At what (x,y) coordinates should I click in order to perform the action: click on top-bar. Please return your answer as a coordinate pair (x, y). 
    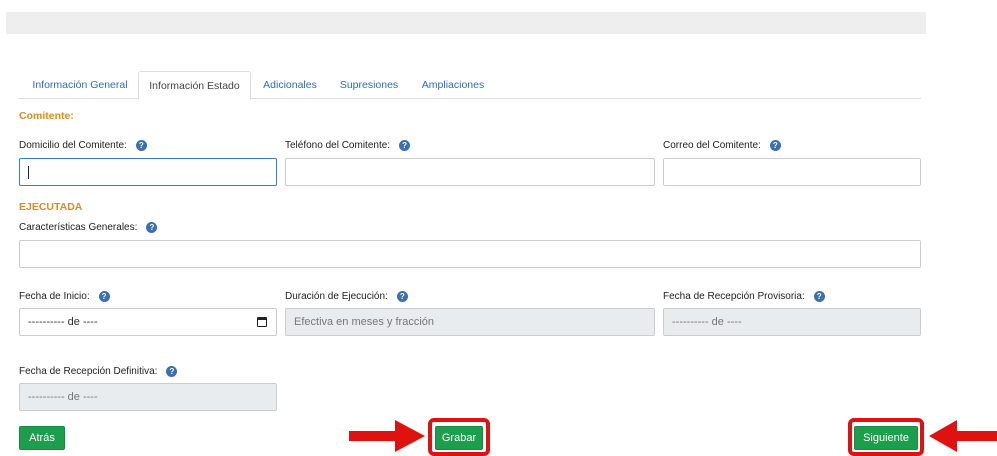
    Looking at the image, I should click on (466, 23).